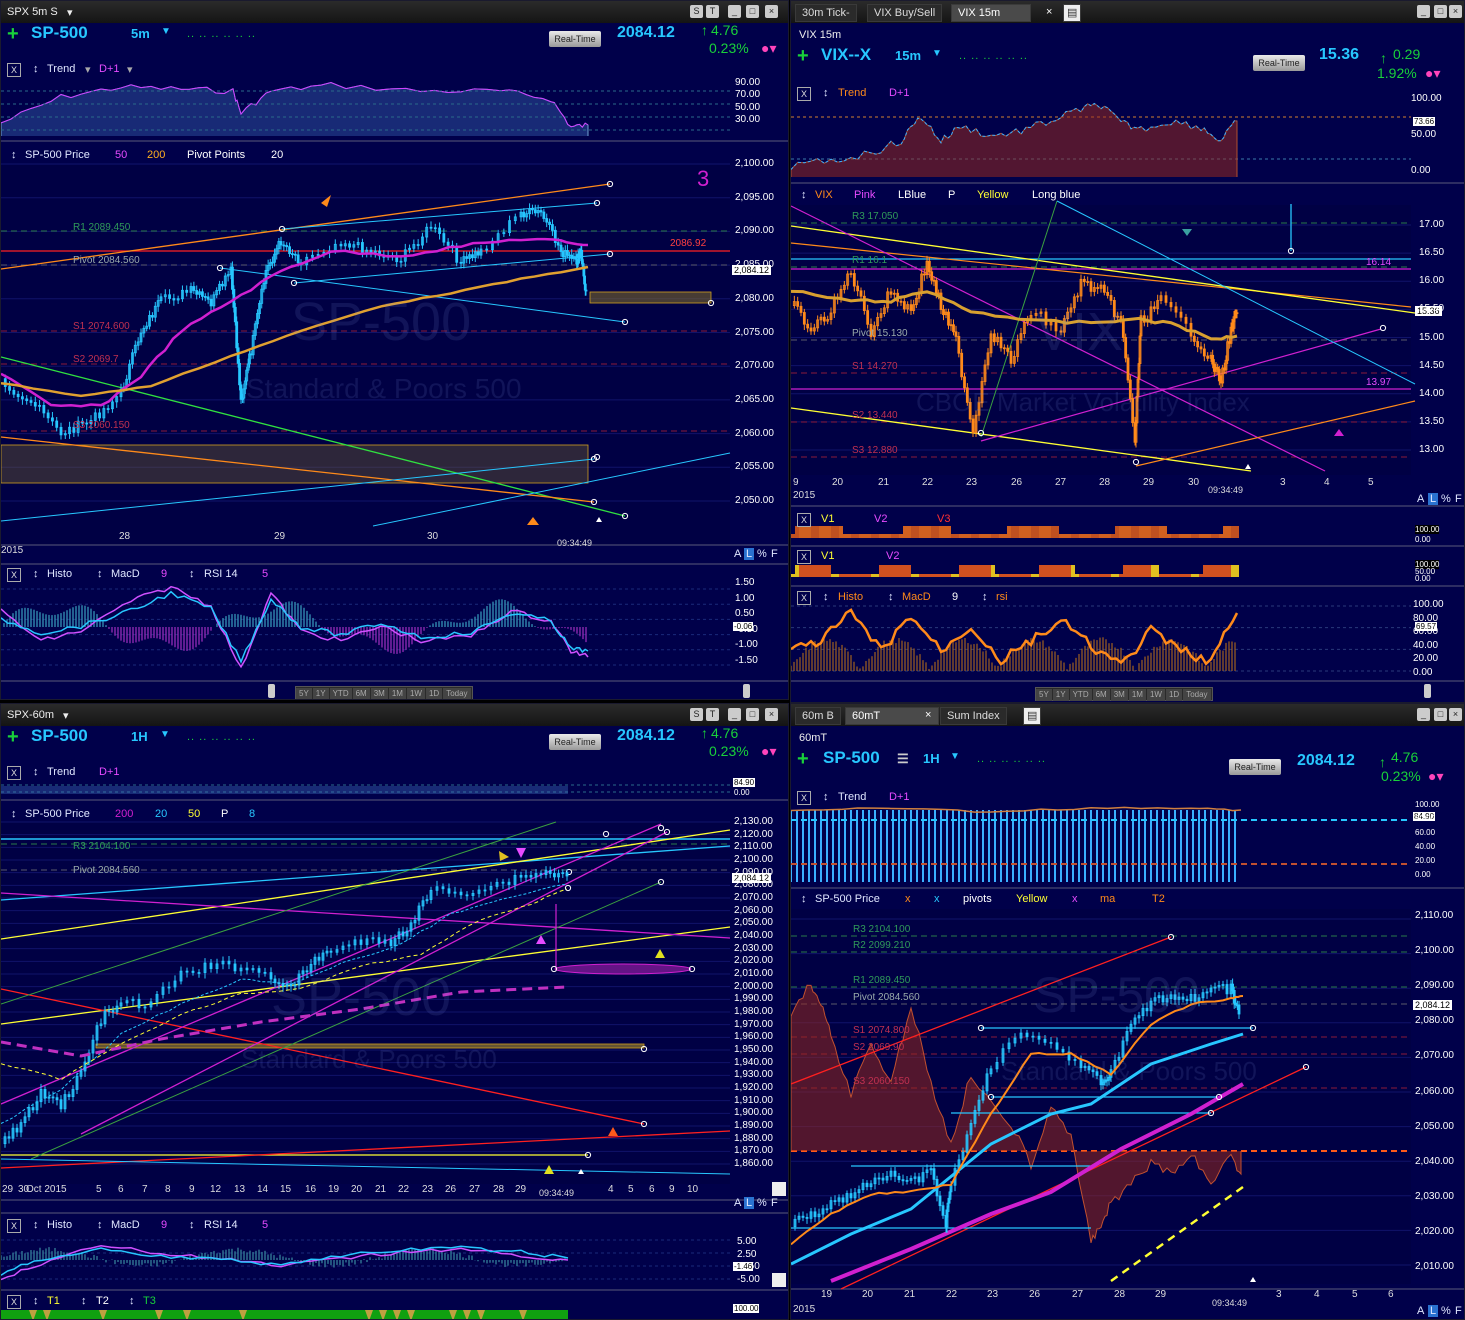  What do you see at coordinates (748, 95) in the screenshot?
I see `y-tick: 70.00` at bounding box center [748, 95].